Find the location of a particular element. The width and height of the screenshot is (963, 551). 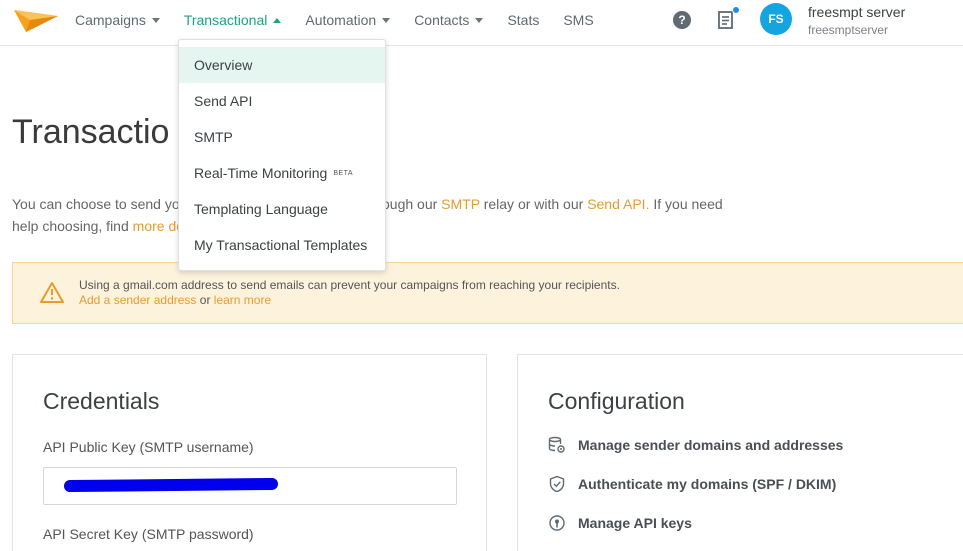

nav-transactional: Transactional is located at coordinates (233, 20).